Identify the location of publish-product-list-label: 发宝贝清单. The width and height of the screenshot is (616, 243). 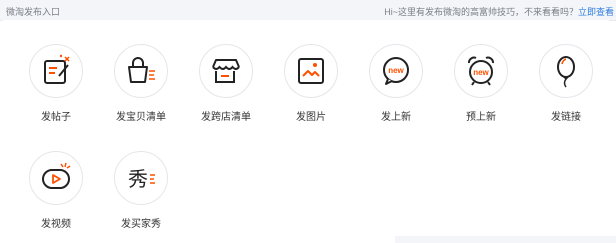
(141, 117).